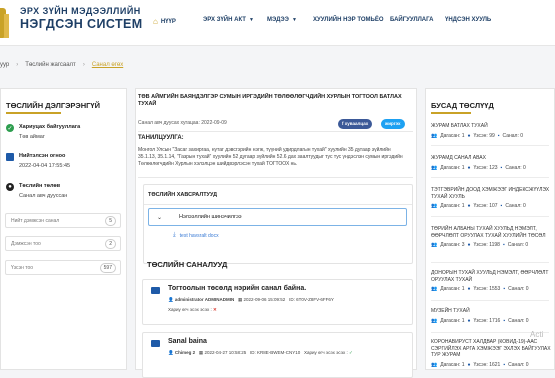  Describe the element at coordinates (183, 195) in the screenshot. I see `attachments-heading: ТӨСЛИЙН ХАВСРАЛТУУД` at that location.